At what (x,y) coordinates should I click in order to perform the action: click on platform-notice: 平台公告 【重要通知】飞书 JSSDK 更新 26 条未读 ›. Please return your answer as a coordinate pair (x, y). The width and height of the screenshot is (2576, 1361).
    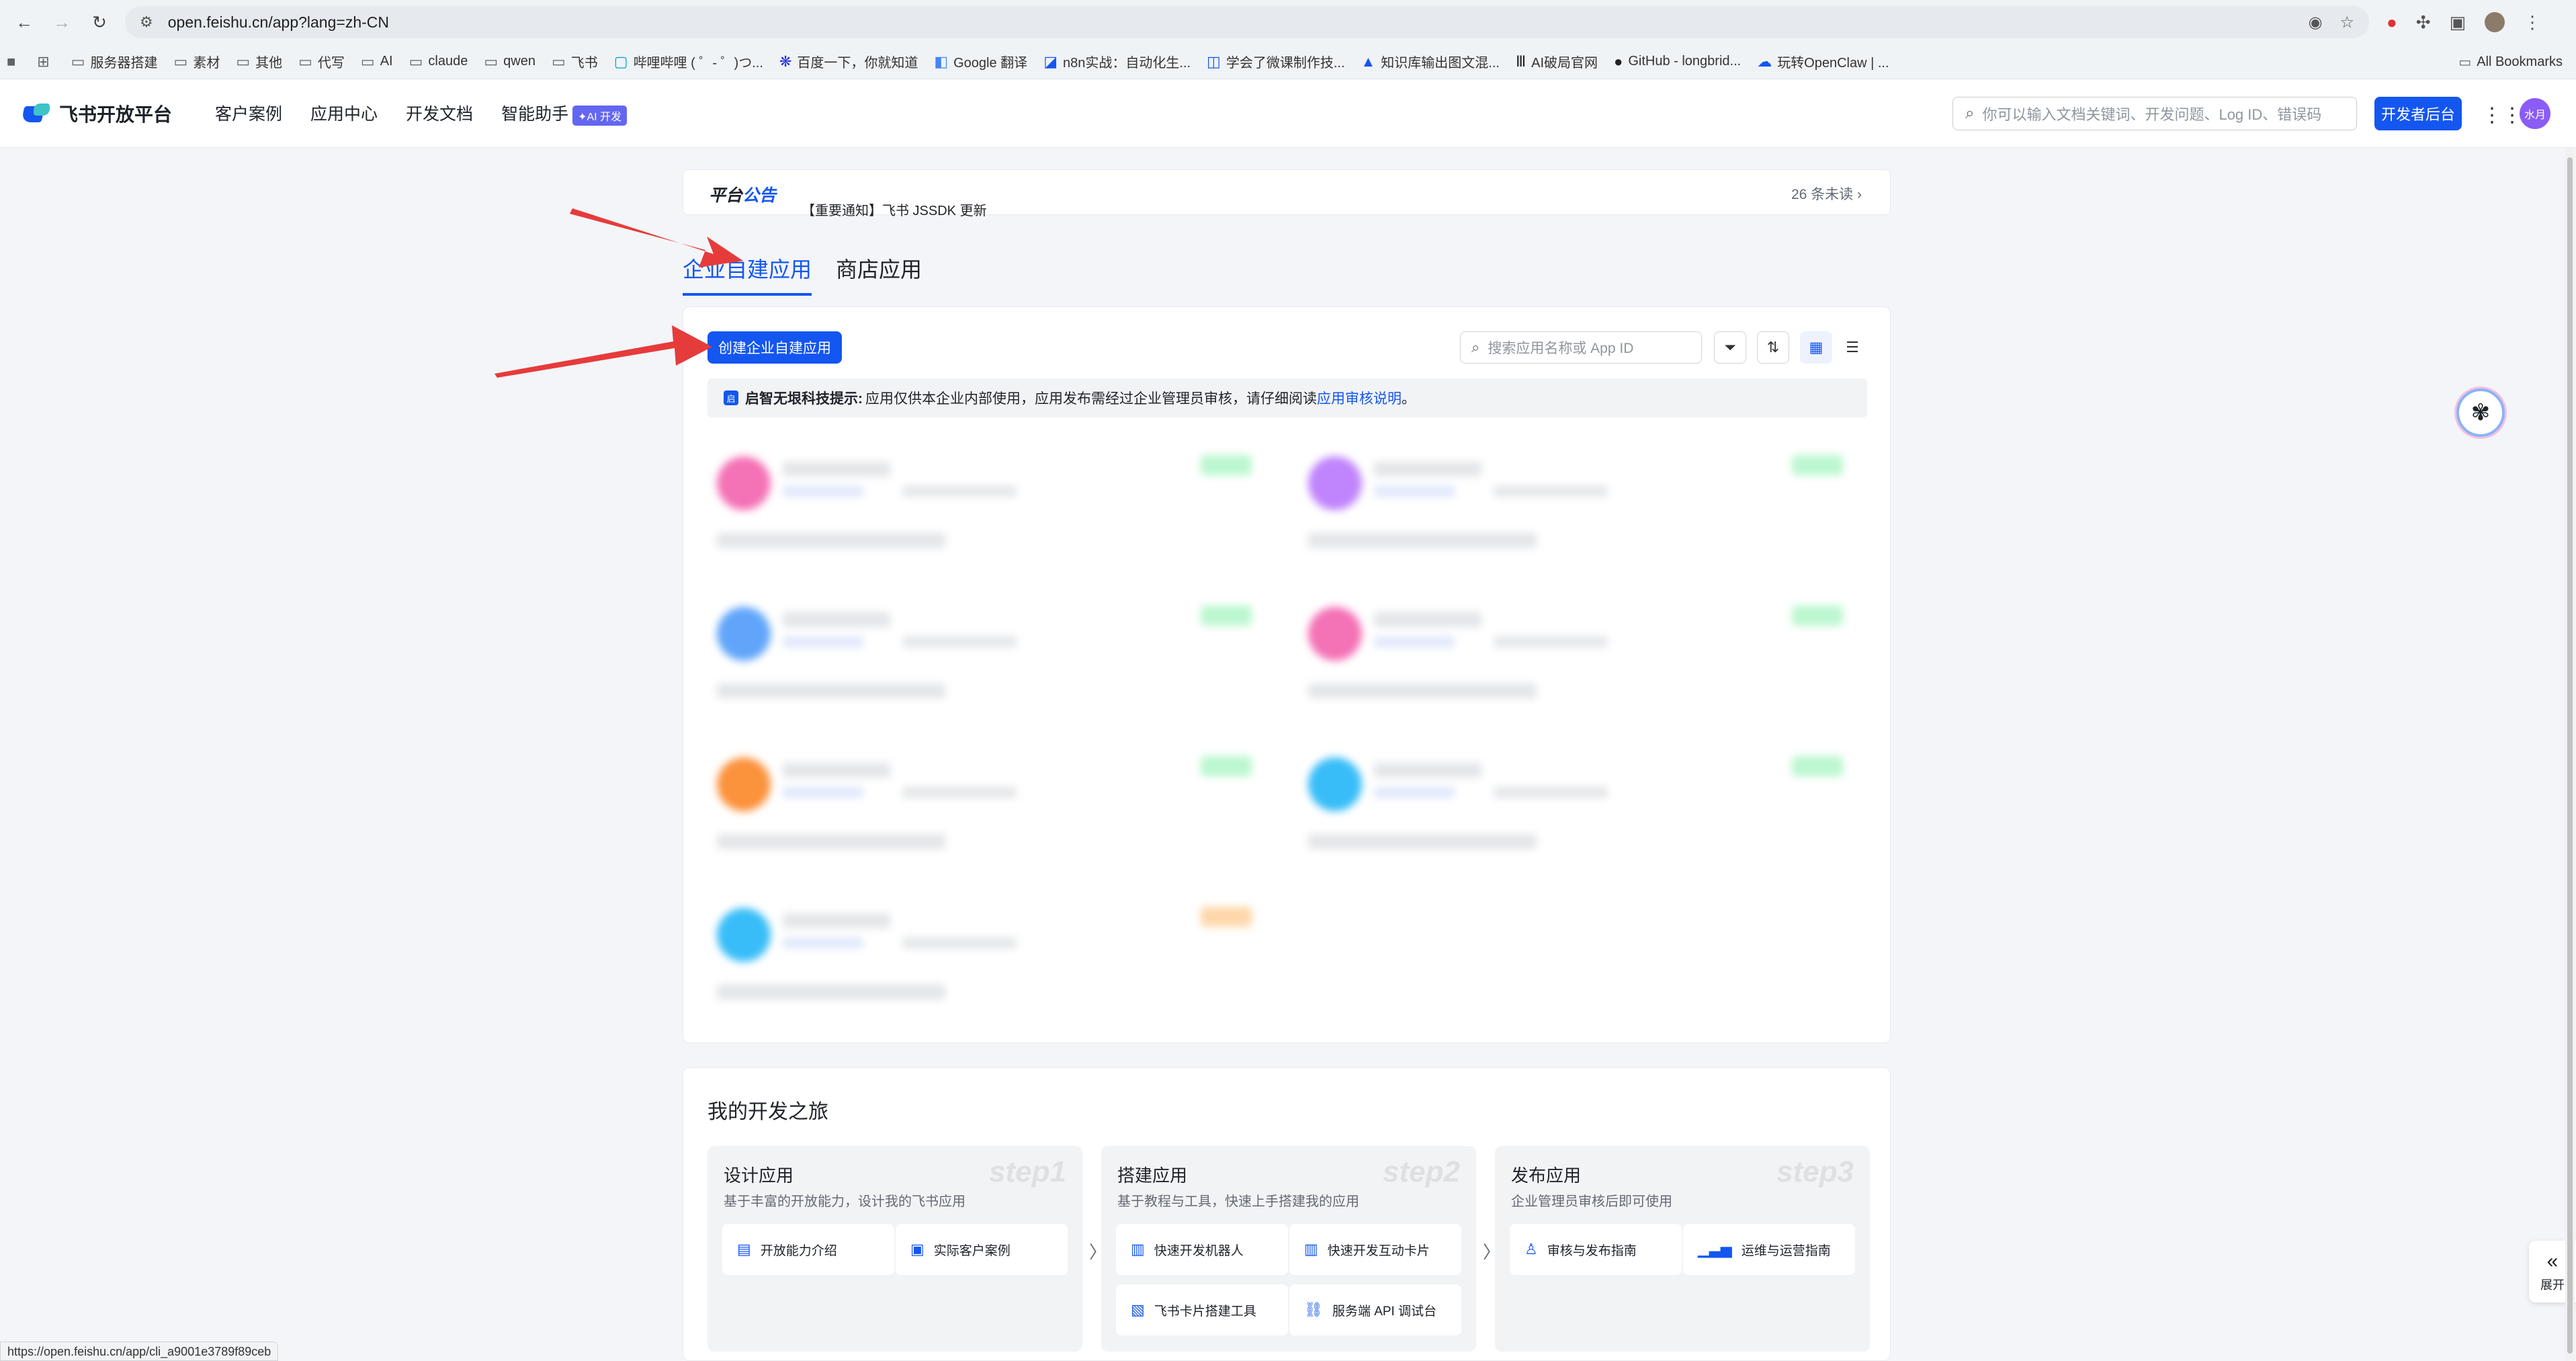
    Looking at the image, I should click on (1287, 193).